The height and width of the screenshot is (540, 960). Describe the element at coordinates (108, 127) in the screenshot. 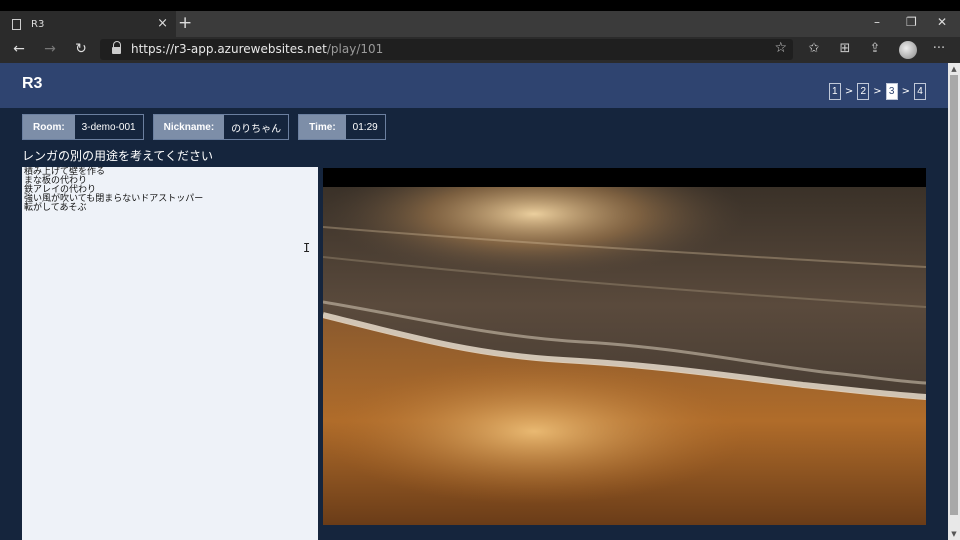

I see `room-value: 3-demo-001` at that location.